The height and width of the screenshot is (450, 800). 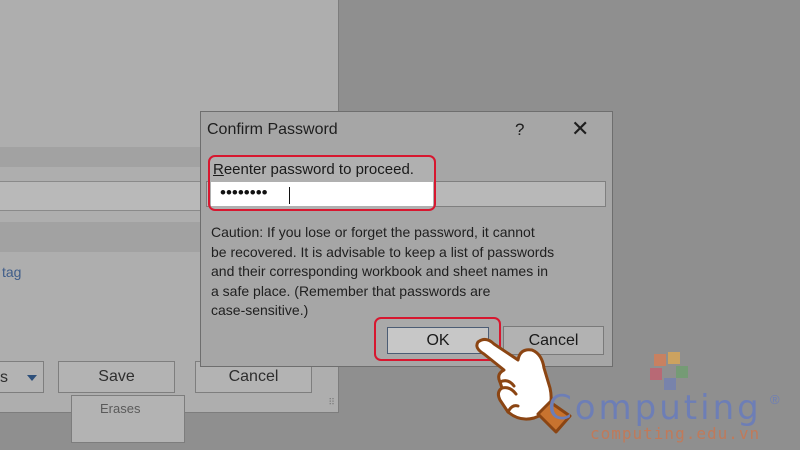 I want to click on text-caret, so click(x=289, y=195).